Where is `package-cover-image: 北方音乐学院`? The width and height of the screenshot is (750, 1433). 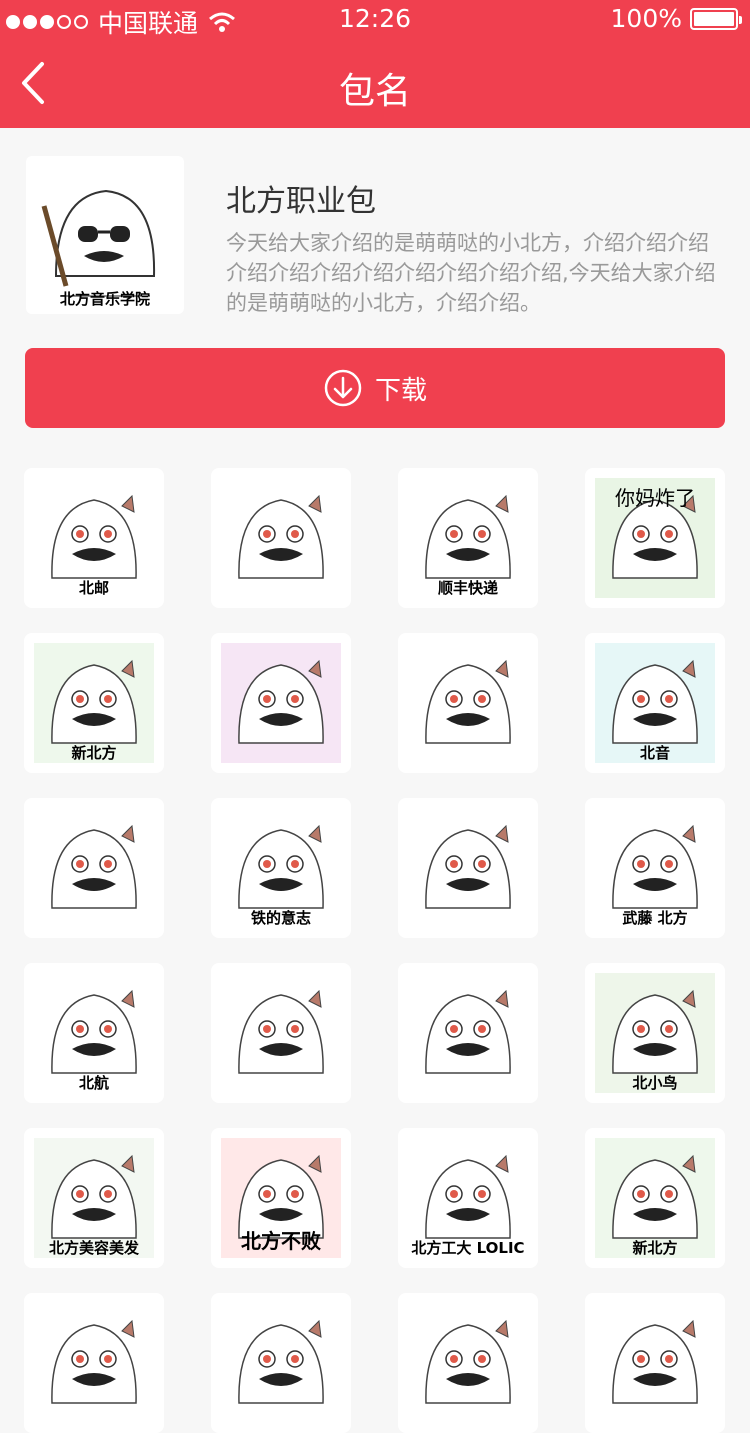
package-cover-image: 北方音乐学院 is located at coordinates (105, 235).